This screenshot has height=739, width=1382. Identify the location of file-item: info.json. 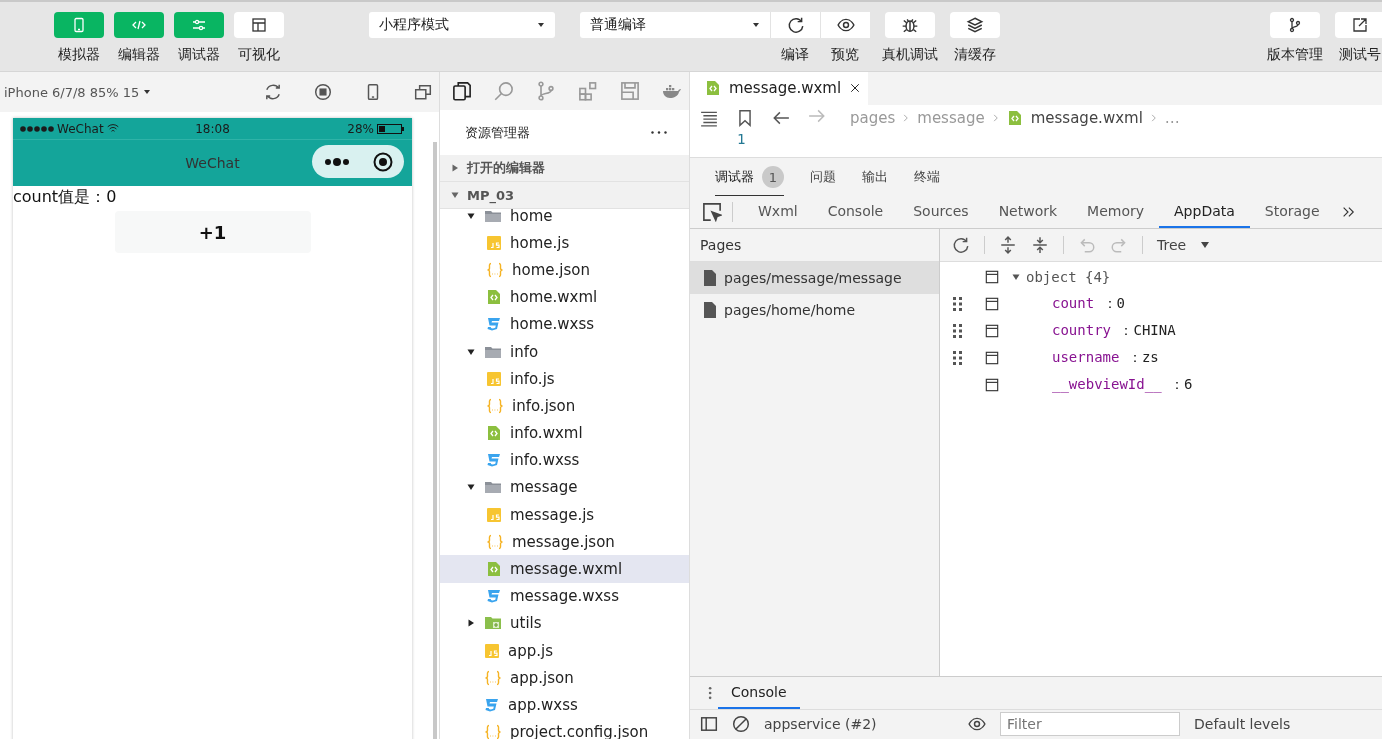
(564, 406).